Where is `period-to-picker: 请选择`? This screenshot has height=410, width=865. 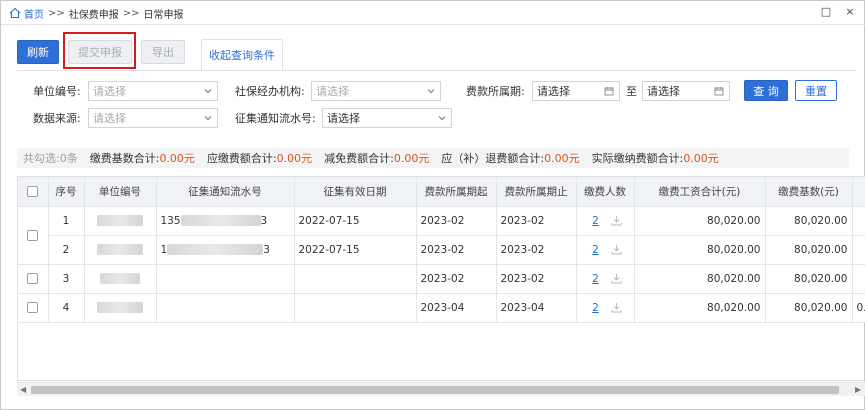
period-to-picker: 请选择 is located at coordinates (686, 91).